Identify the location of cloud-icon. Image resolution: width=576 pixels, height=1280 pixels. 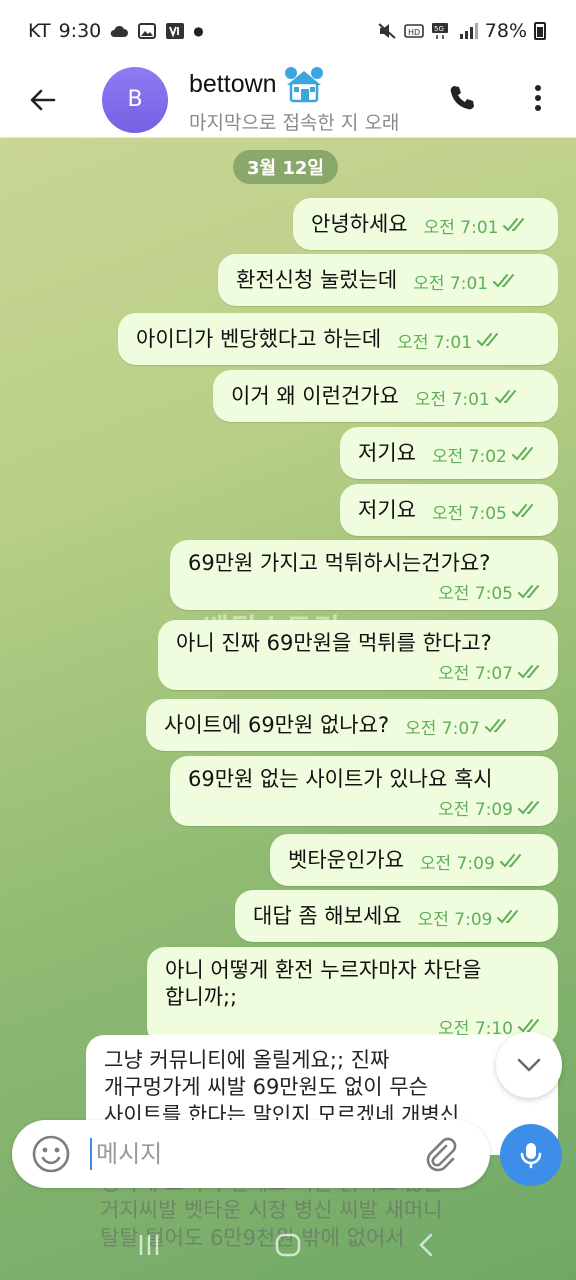
(119, 31).